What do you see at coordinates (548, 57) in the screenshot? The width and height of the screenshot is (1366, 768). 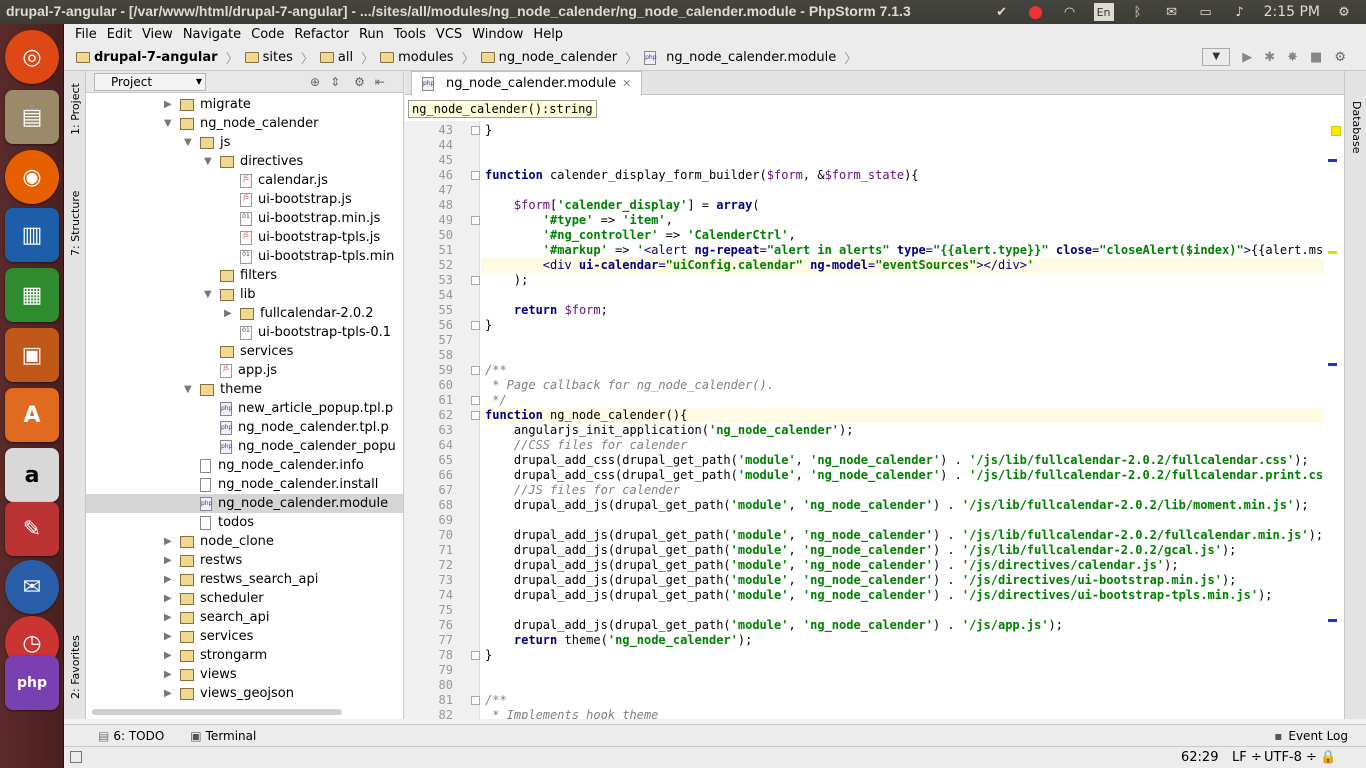 I see `breadcrumb-ng-node-calender: ng_node_calender` at bounding box center [548, 57].